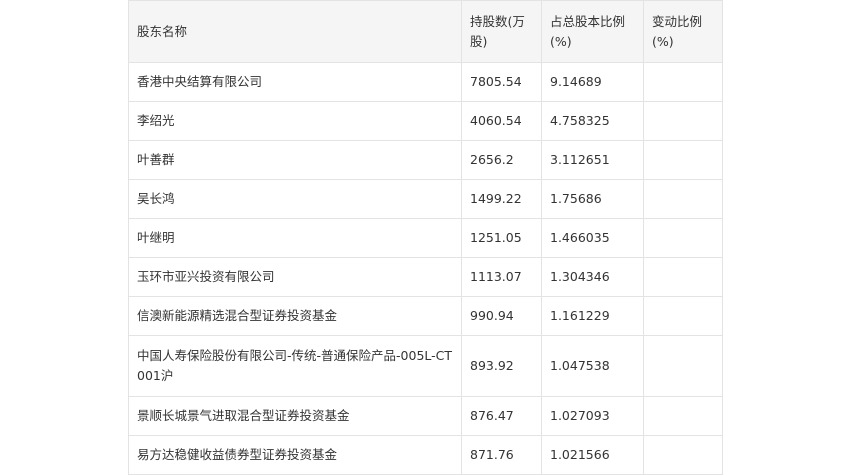 The width and height of the screenshot is (850, 475). What do you see at coordinates (592, 316) in the screenshot?
I see `cell-share-ratio: 1.161229` at bounding box center [592, 316].